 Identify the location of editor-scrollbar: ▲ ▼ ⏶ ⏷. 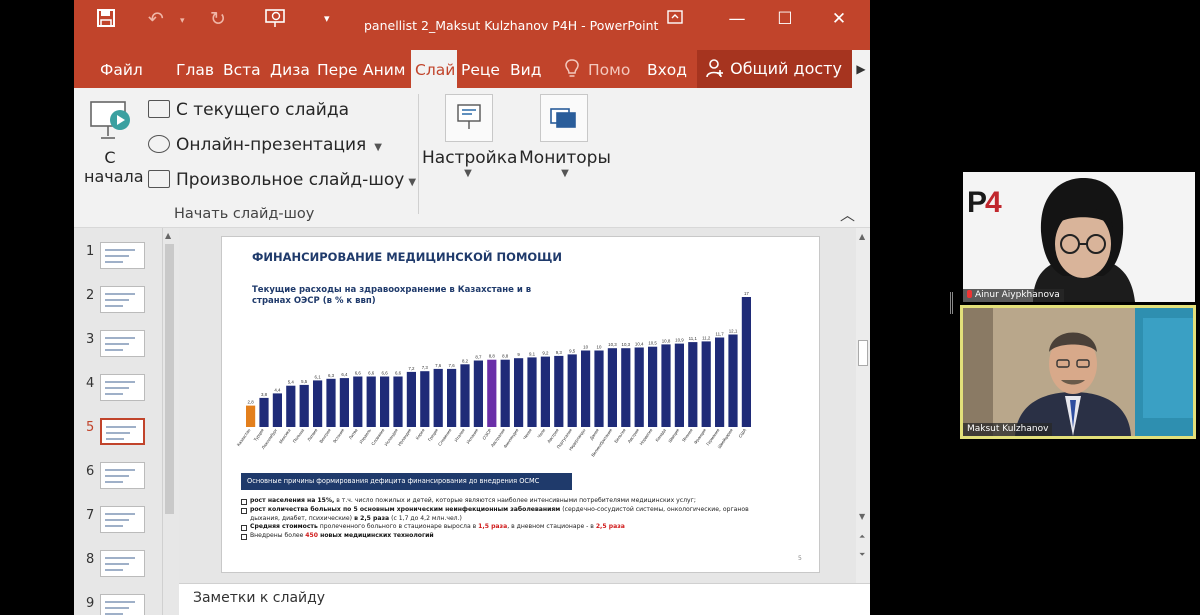
(863, 405).